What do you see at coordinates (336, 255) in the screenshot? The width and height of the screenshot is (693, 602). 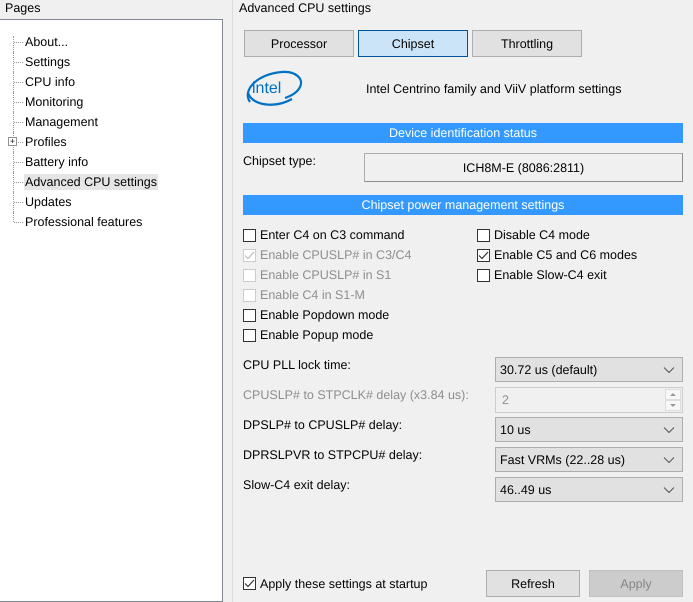 I see `checkbox-label: Enable CPUSLP# in C3/C4` at bounding box center [336, 255].